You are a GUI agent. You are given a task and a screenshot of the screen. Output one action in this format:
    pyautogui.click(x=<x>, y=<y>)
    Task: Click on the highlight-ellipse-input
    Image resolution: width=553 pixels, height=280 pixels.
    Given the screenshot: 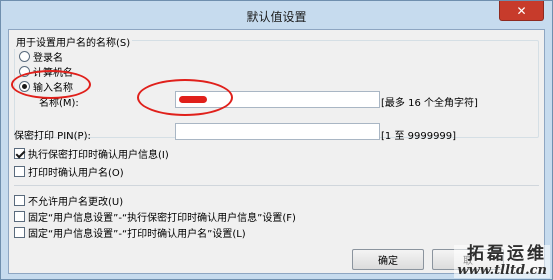 What is the action you would take?
    pyautogui.click(x=185, y=97)
    